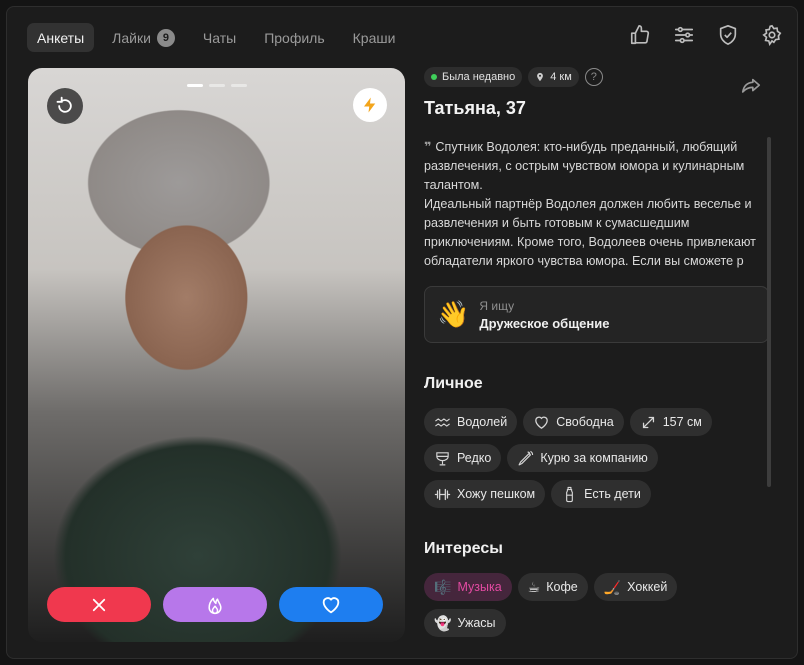 The width and height of the screenshot is (804, 665). What do you see at coordinates (496, 494) in the screenshot?
I see `chip-label: Хожу пешком` at bounding box center [496, 494].